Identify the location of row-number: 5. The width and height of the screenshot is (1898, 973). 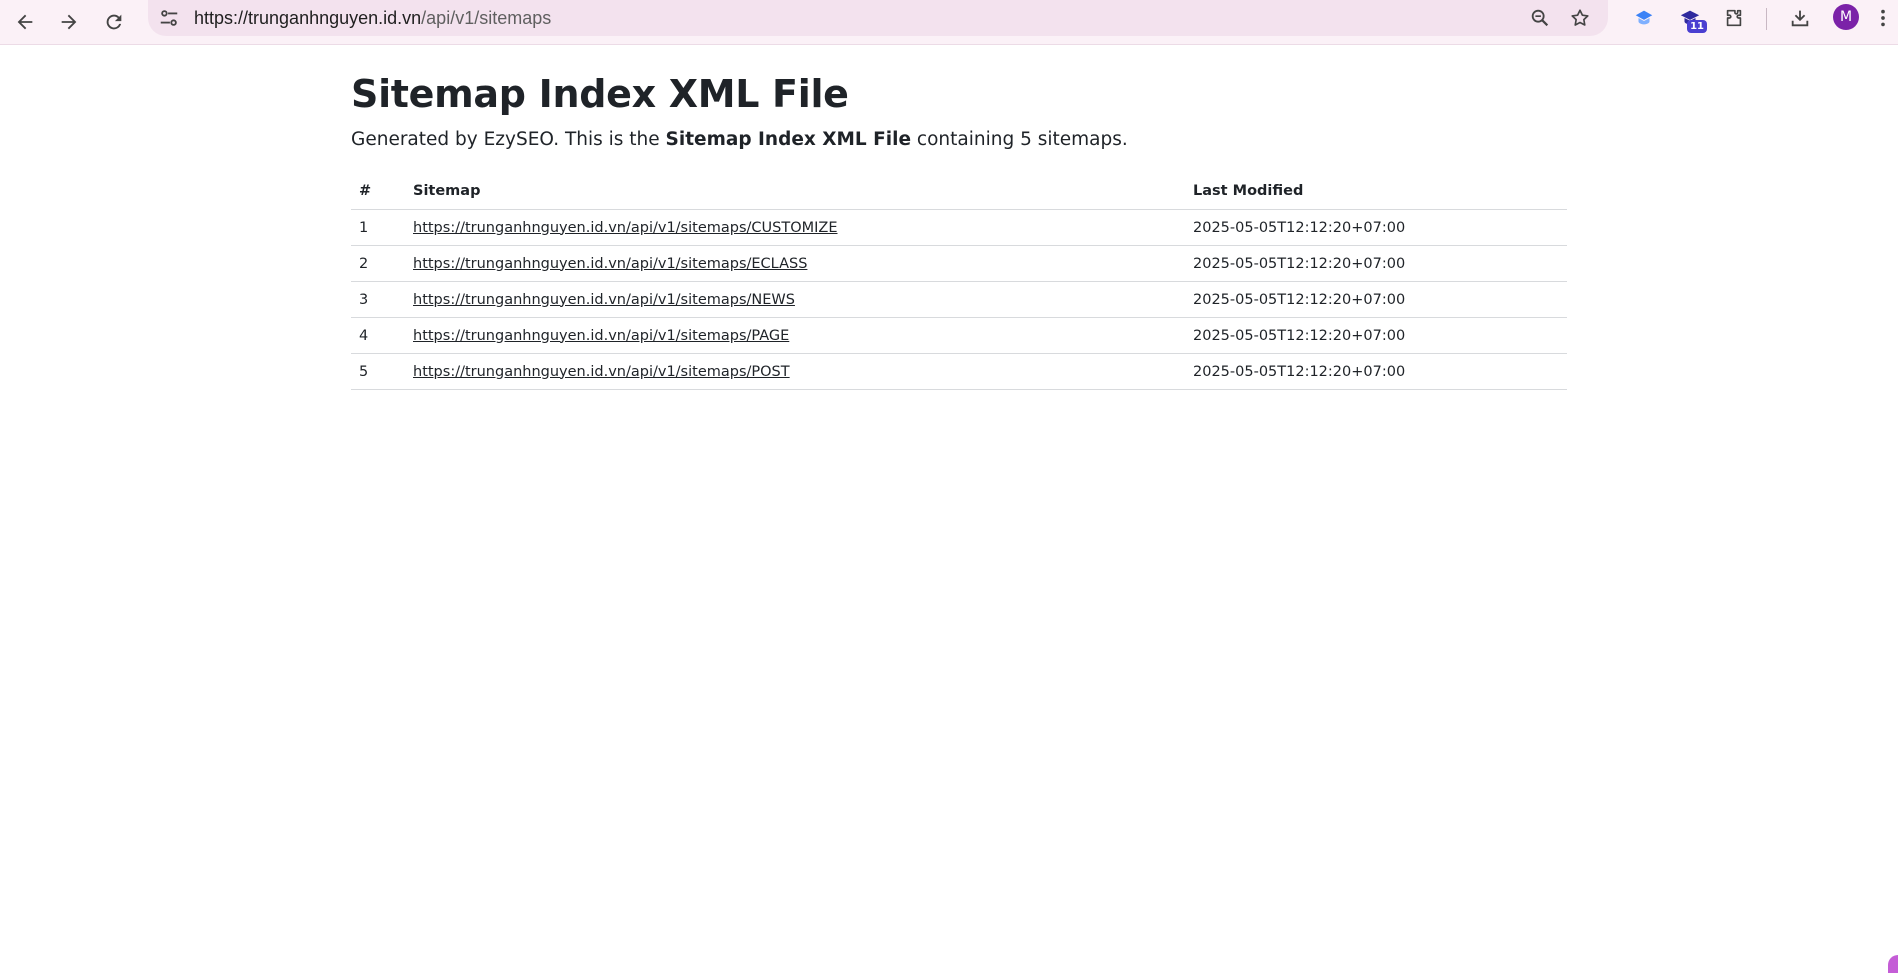
(378, 371).